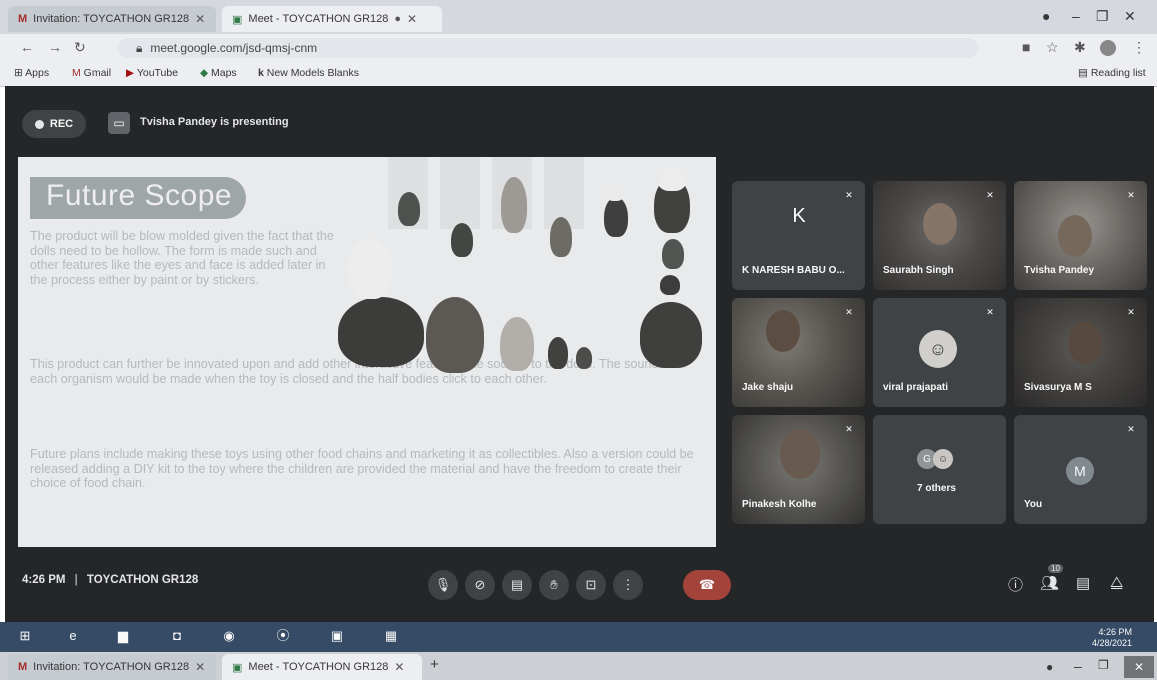 This screenshot has width=1157, height=680. I want to click on participant-tile: ✕ Pinakesh Kolhe, so click(798, 469).